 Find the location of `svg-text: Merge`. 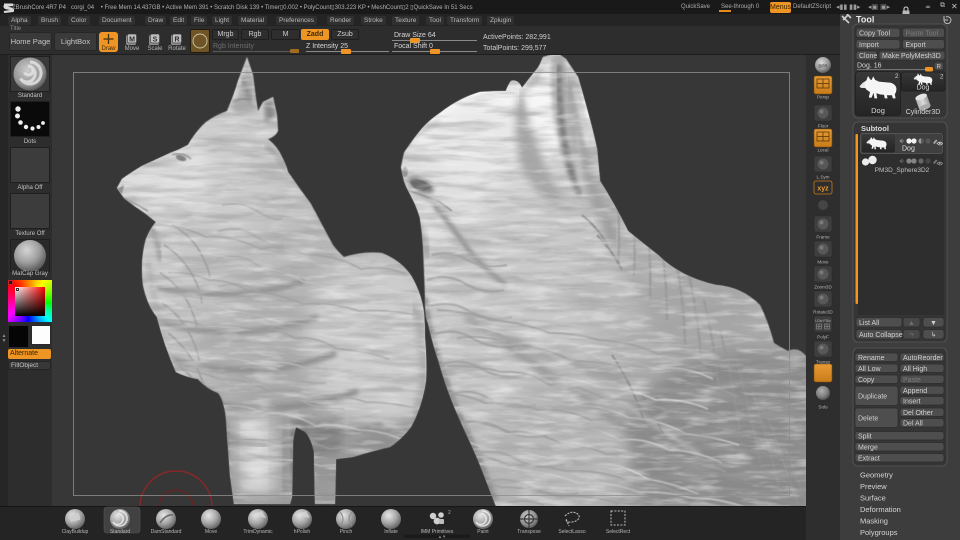

svg-text: Merge is located at coordinates (868, 447).